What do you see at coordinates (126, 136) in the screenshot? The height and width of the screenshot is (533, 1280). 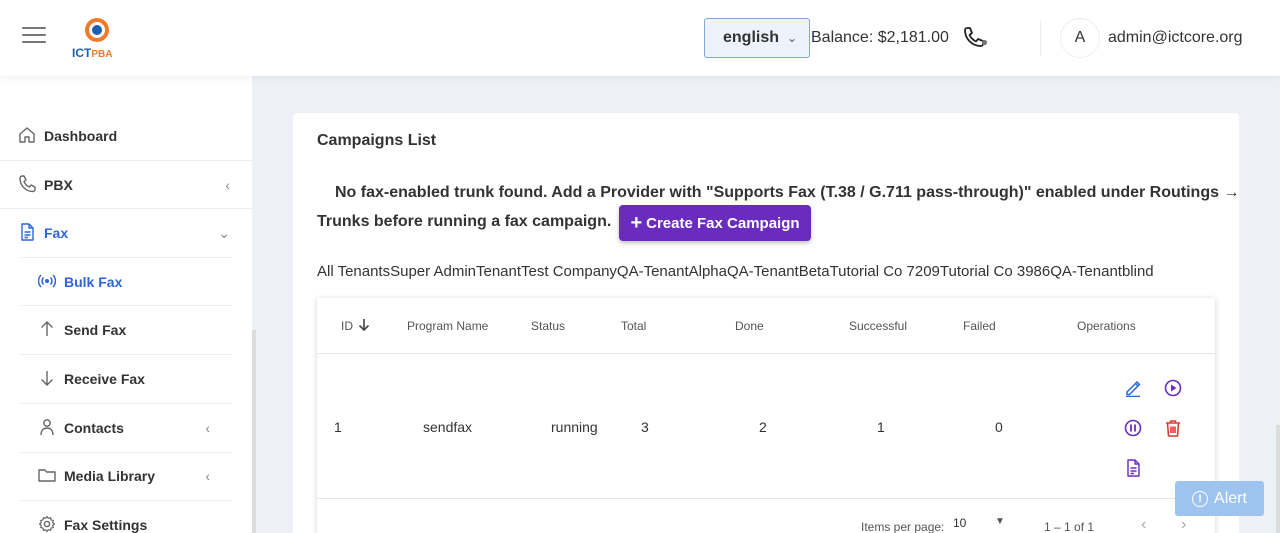 I see `sidebar-item-dashboard: Dashboard` at bounding box center [126, 136].